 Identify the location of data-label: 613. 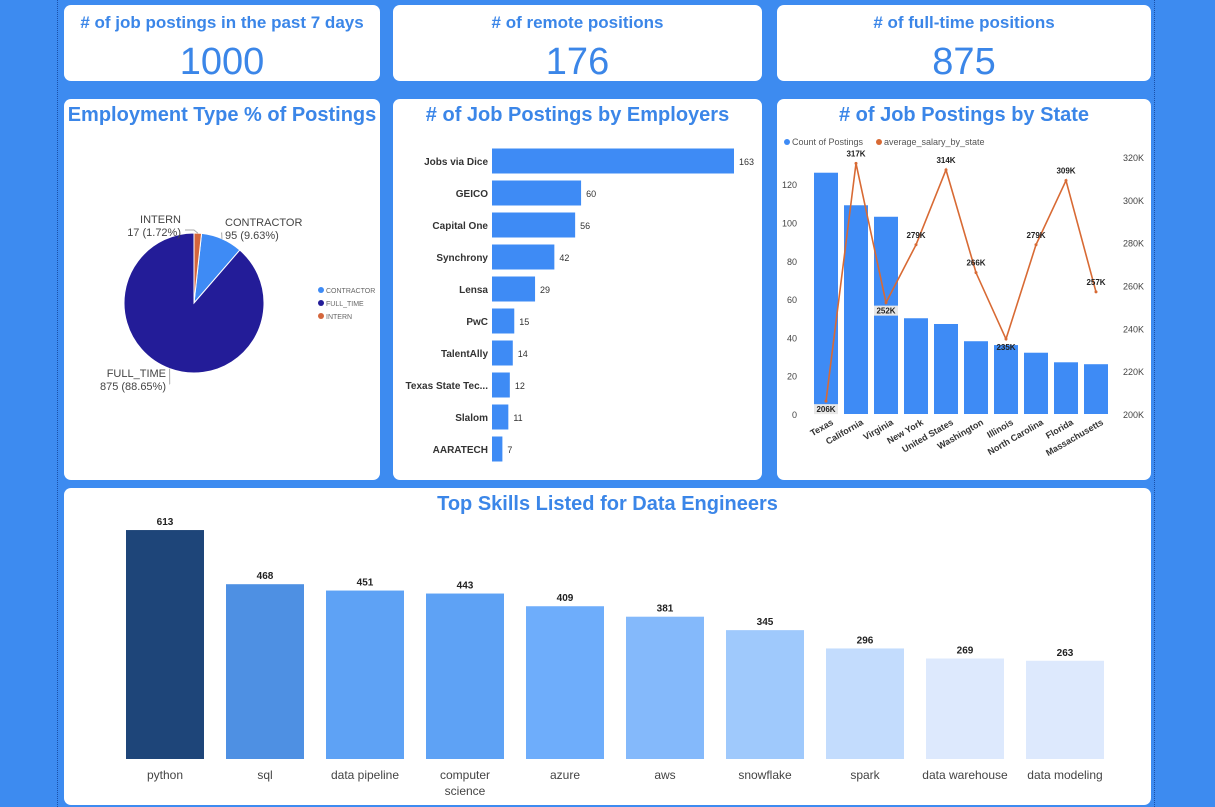
(165, 522).